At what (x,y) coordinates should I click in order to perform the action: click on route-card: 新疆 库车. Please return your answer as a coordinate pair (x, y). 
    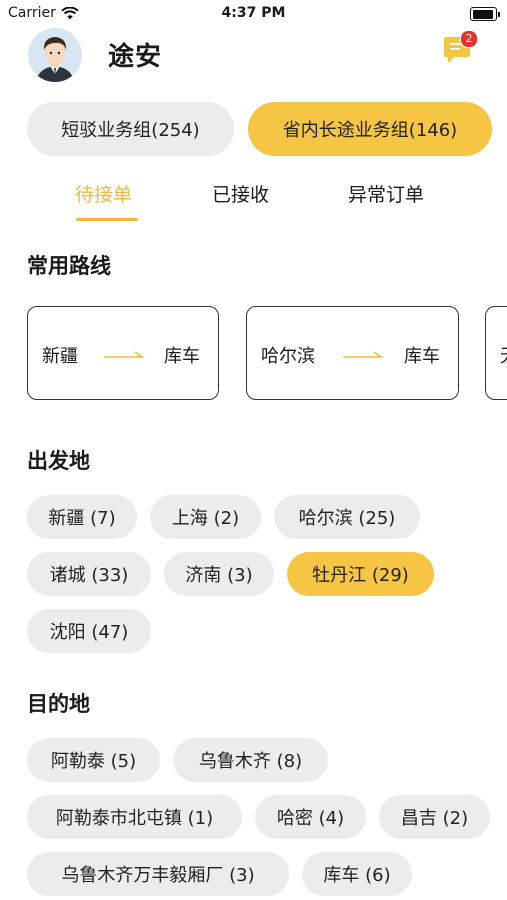
    Looking at the image, I should click on (123, 353).